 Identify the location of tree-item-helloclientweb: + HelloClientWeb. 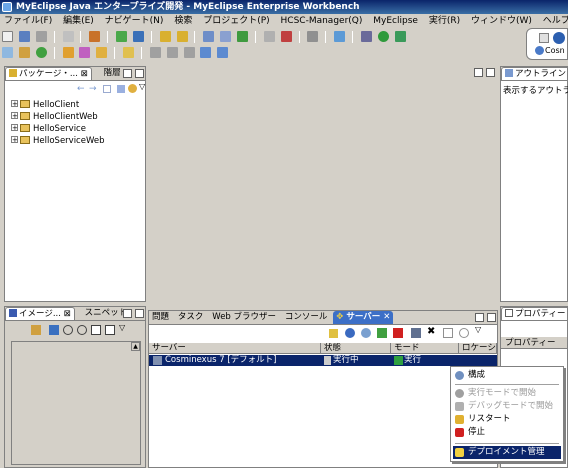
(54, 117).